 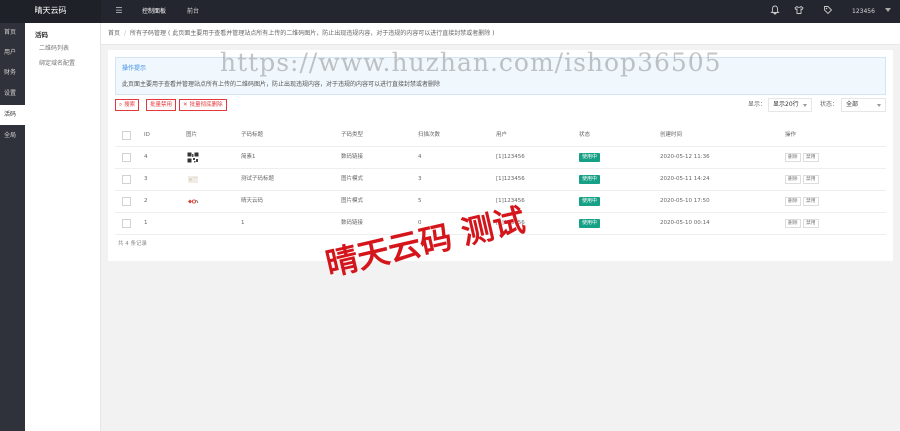 What do you see at coordinates (799, 11) in the screenshot?
I see `shirt-icon` at bounding box center [799, 11].